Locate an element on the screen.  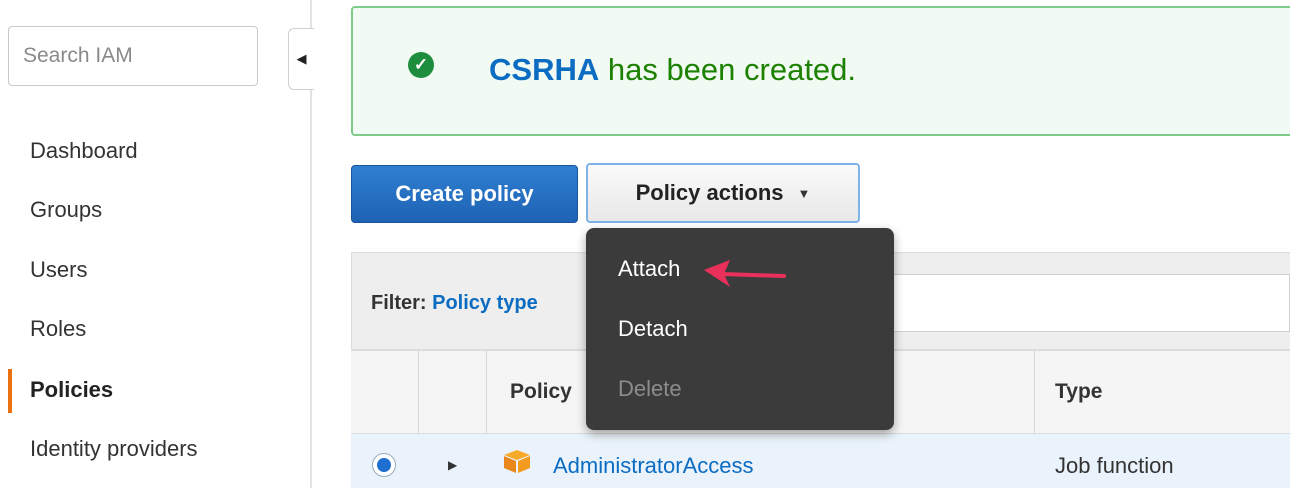
filter-text: Filter: is located at coordinates (399, 303).